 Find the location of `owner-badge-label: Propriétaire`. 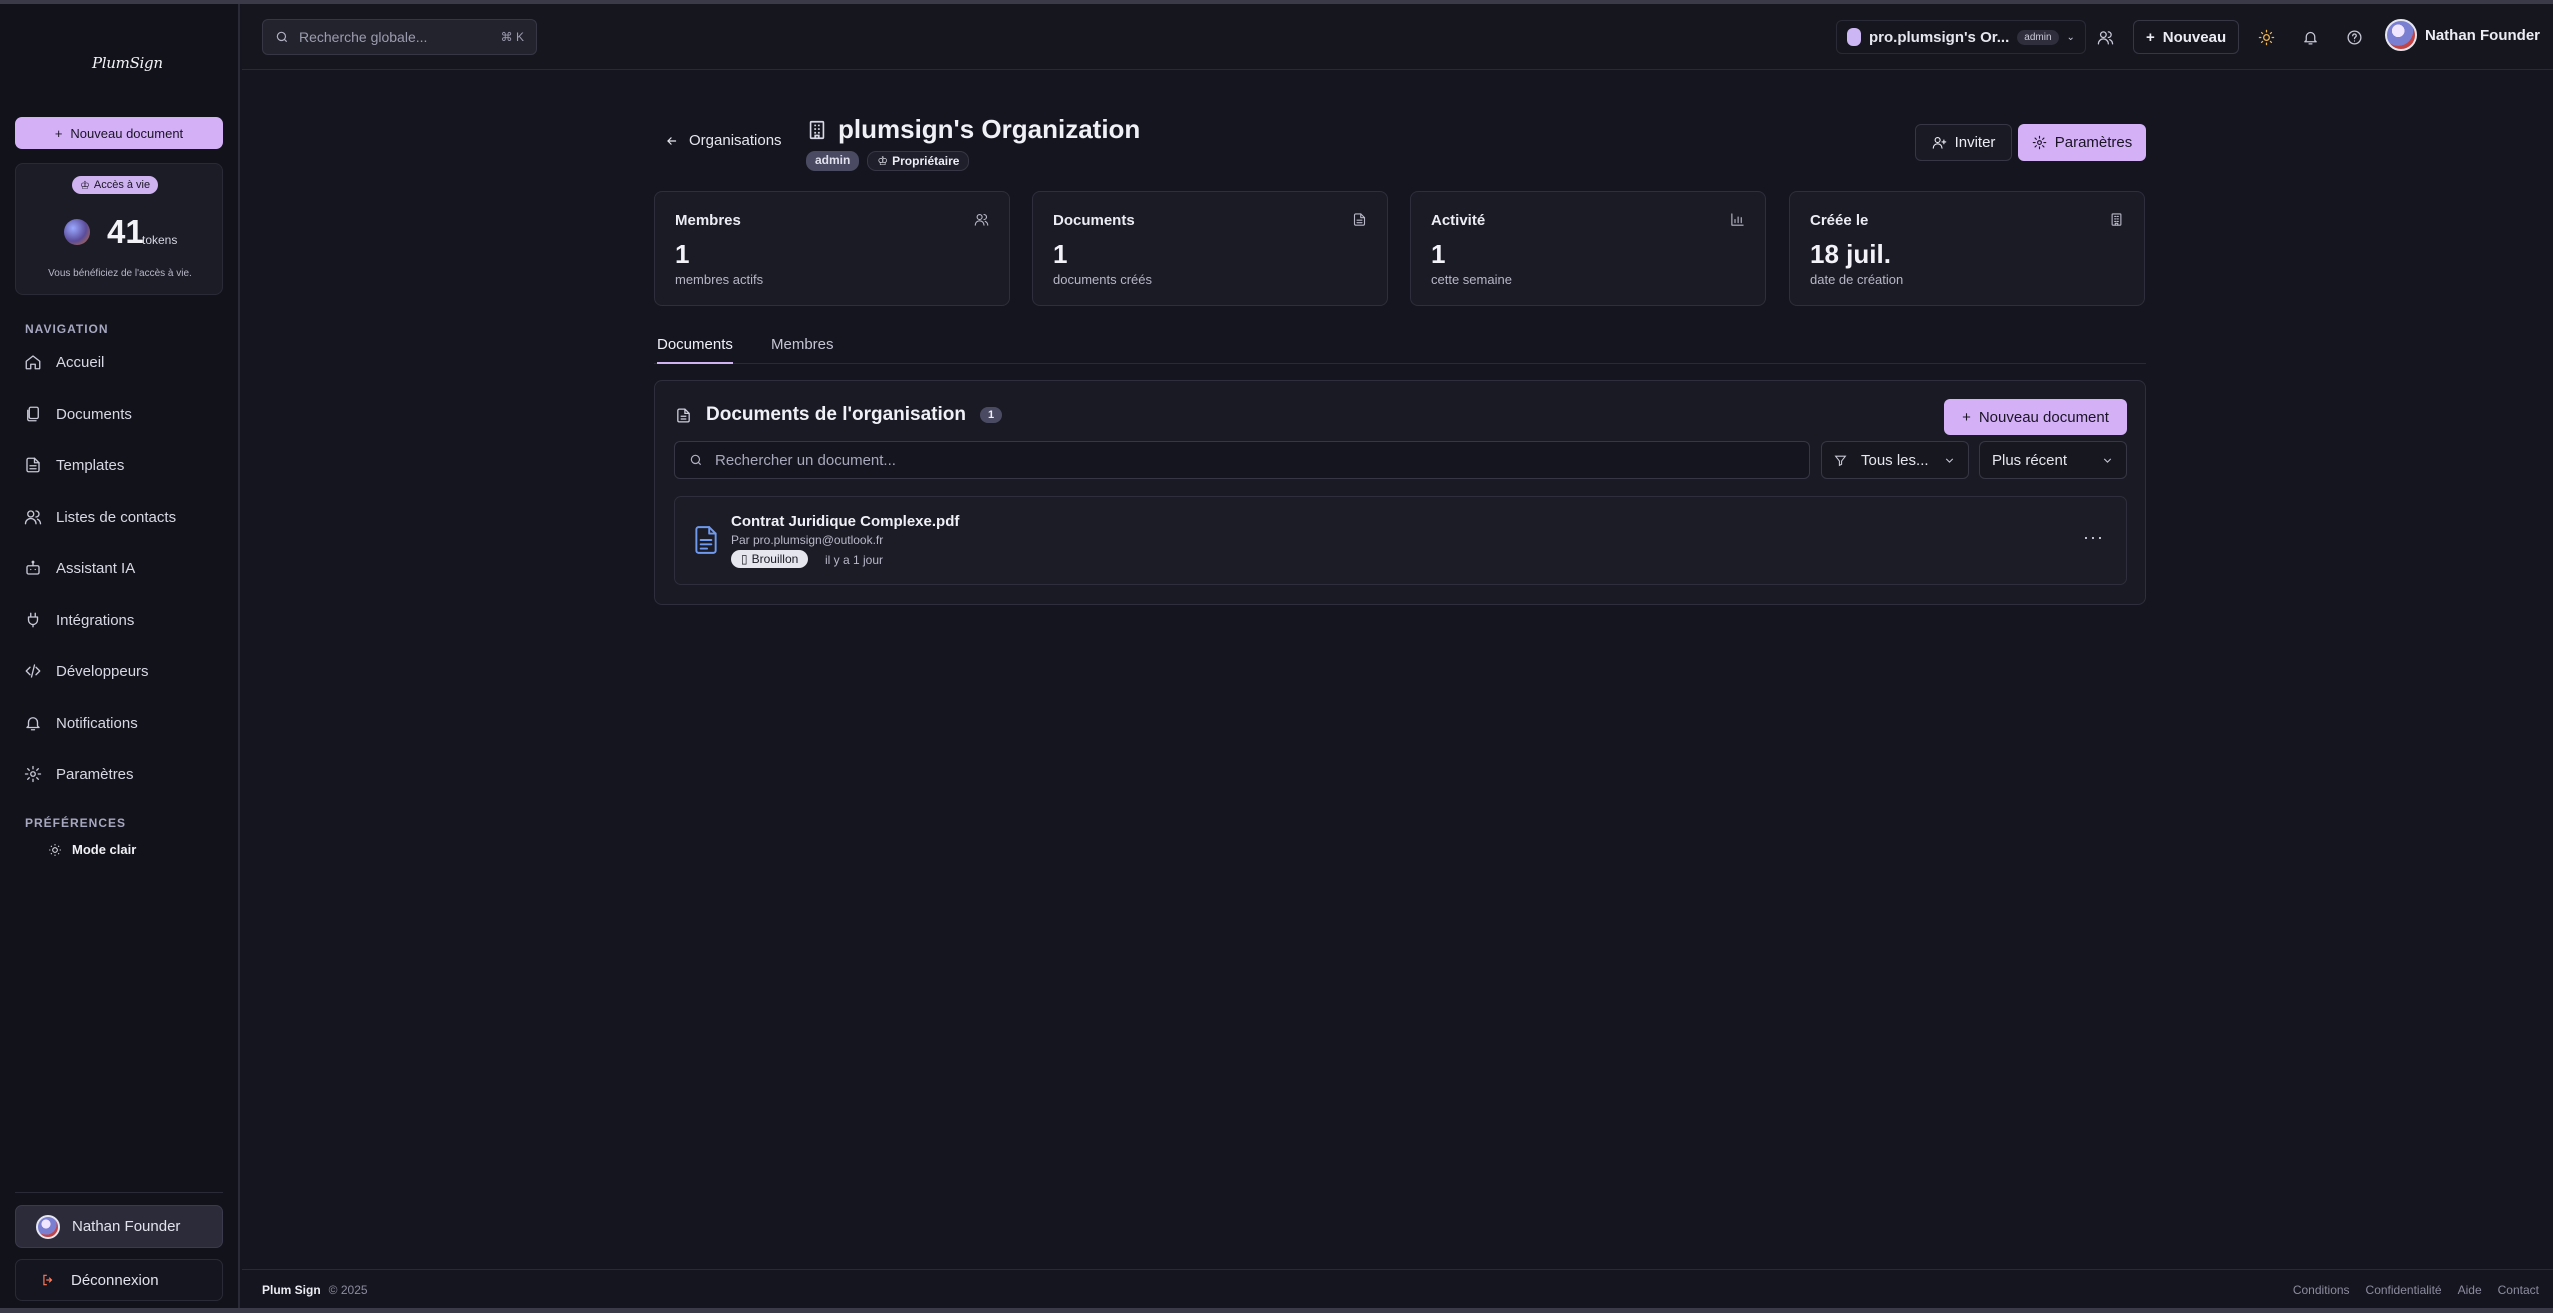

owner-badge-label: Propriétaire is located at coordinates (926, 161).